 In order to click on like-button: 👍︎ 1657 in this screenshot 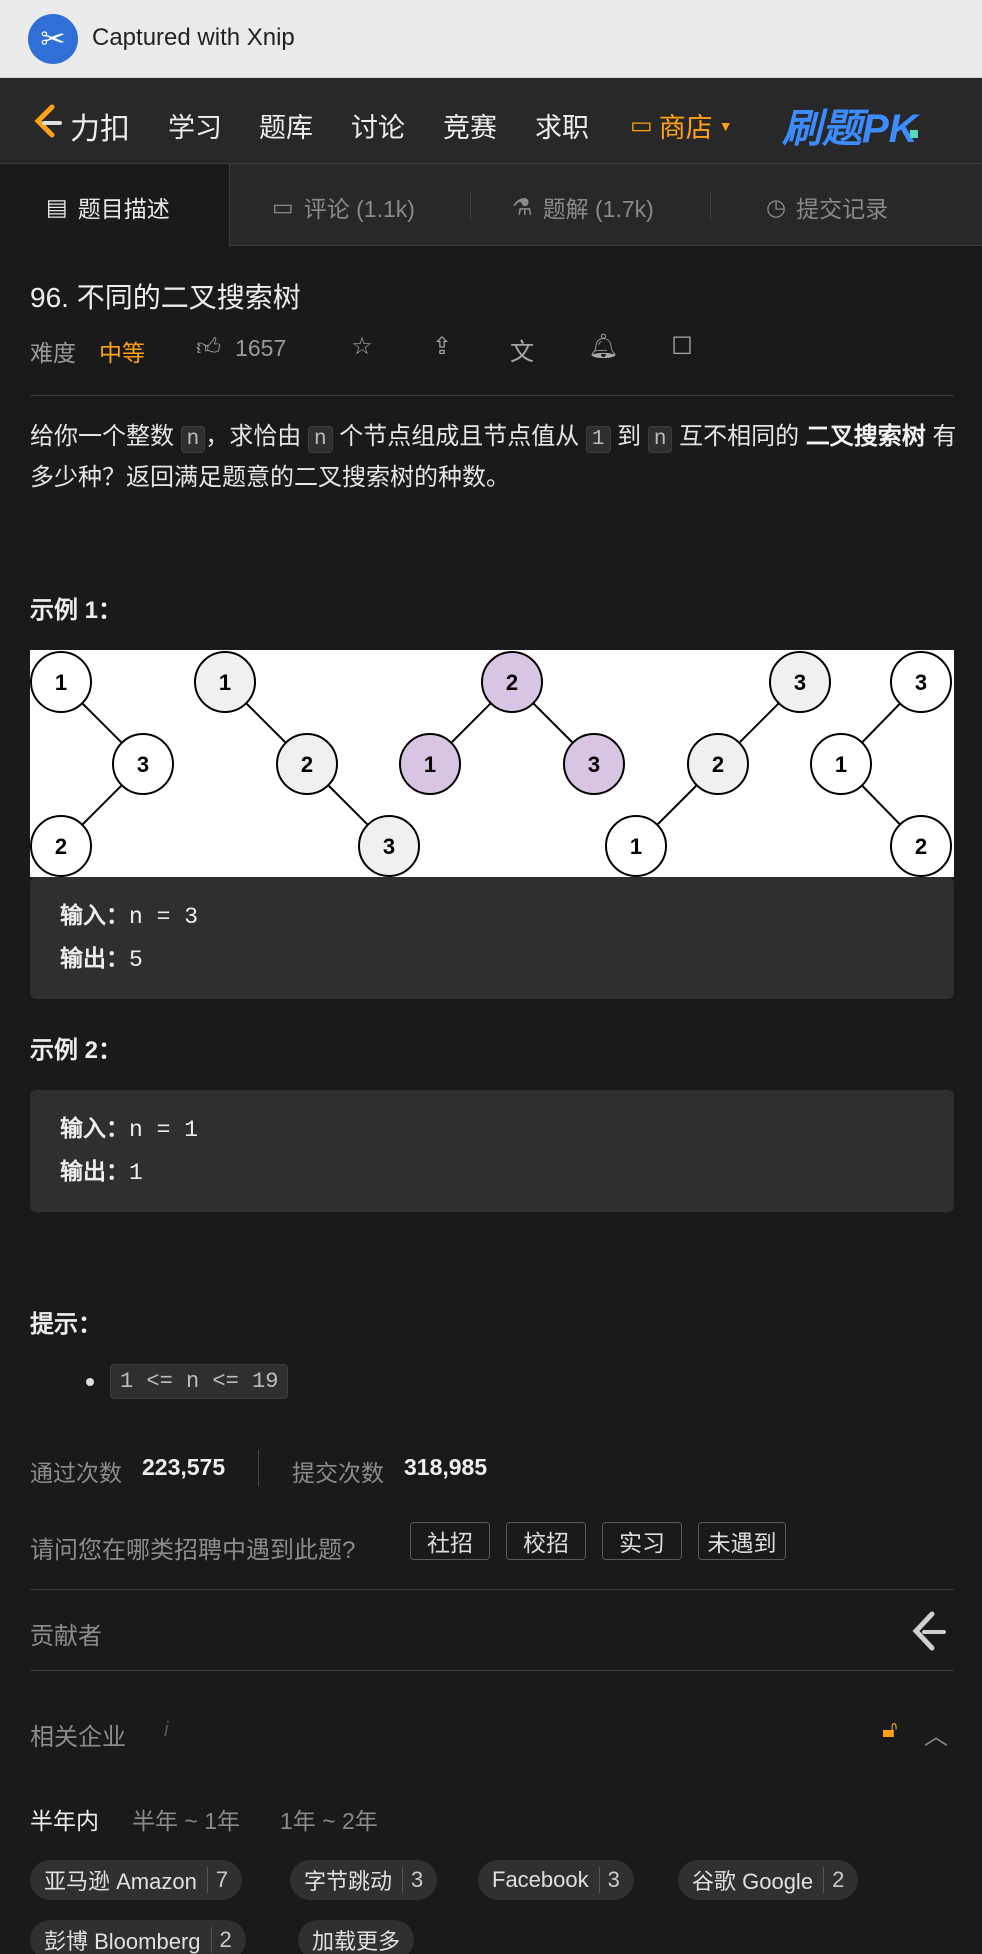, I will do `click(241, 348)`.